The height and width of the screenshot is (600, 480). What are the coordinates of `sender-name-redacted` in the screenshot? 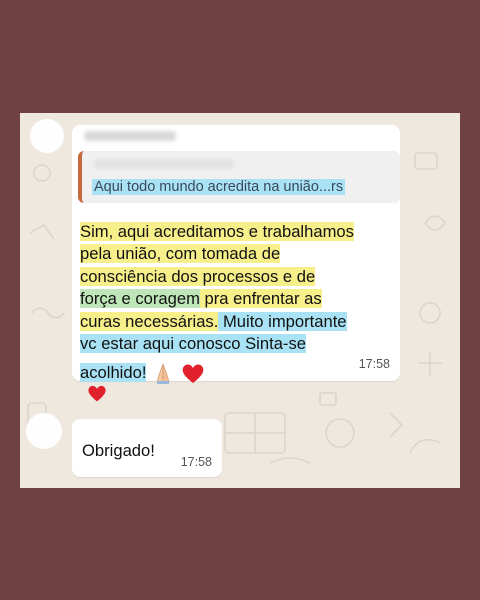 It's located at (130, 136).